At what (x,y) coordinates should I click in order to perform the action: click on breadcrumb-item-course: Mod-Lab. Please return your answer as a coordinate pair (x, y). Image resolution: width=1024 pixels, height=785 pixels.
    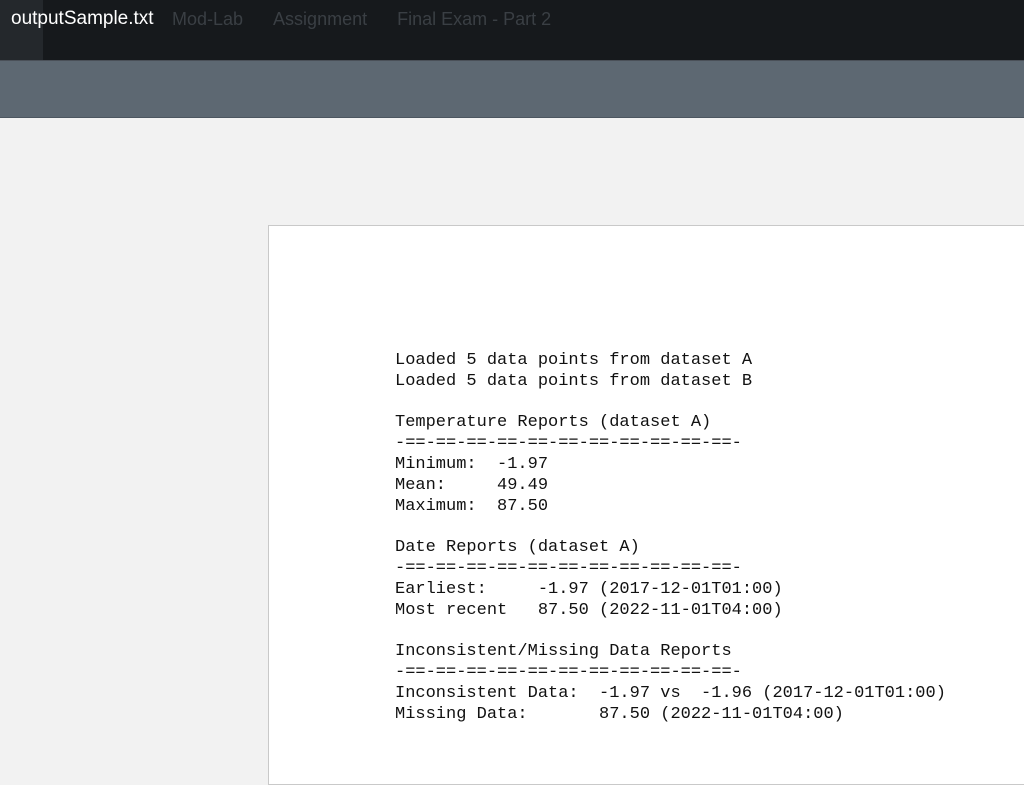
    Looking at the image, I should click on (207, 19).